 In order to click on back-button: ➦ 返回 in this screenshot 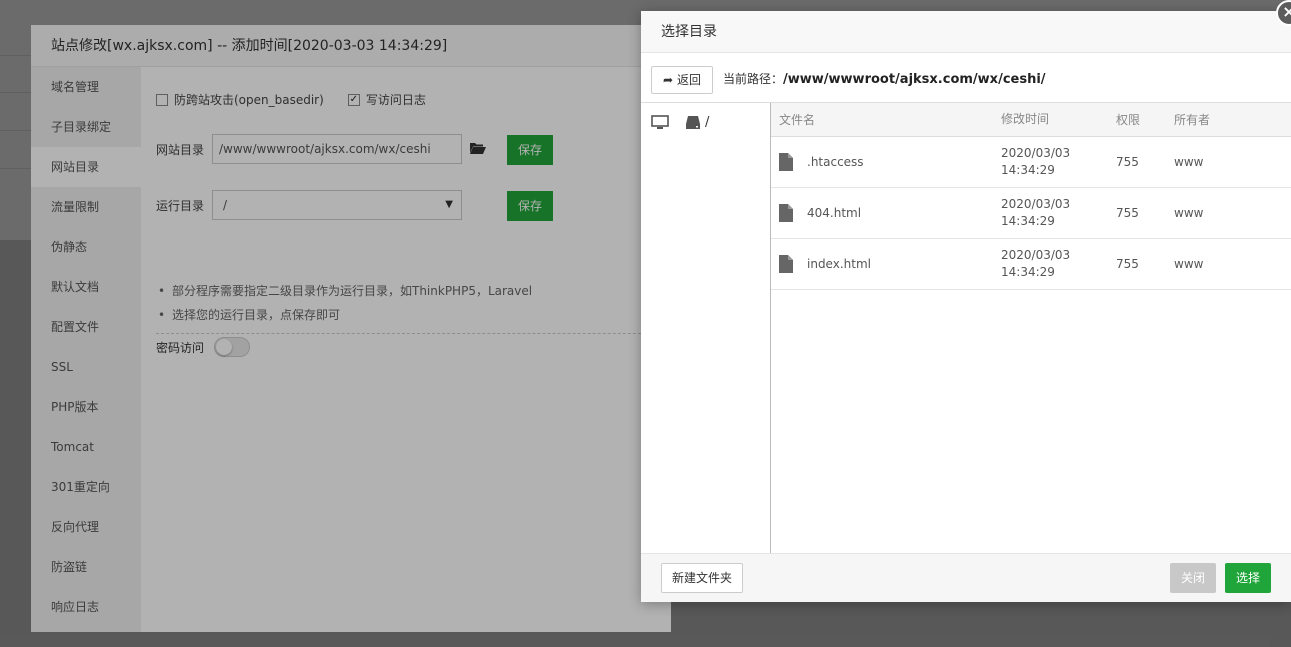, I will do `click(682, 80)`.